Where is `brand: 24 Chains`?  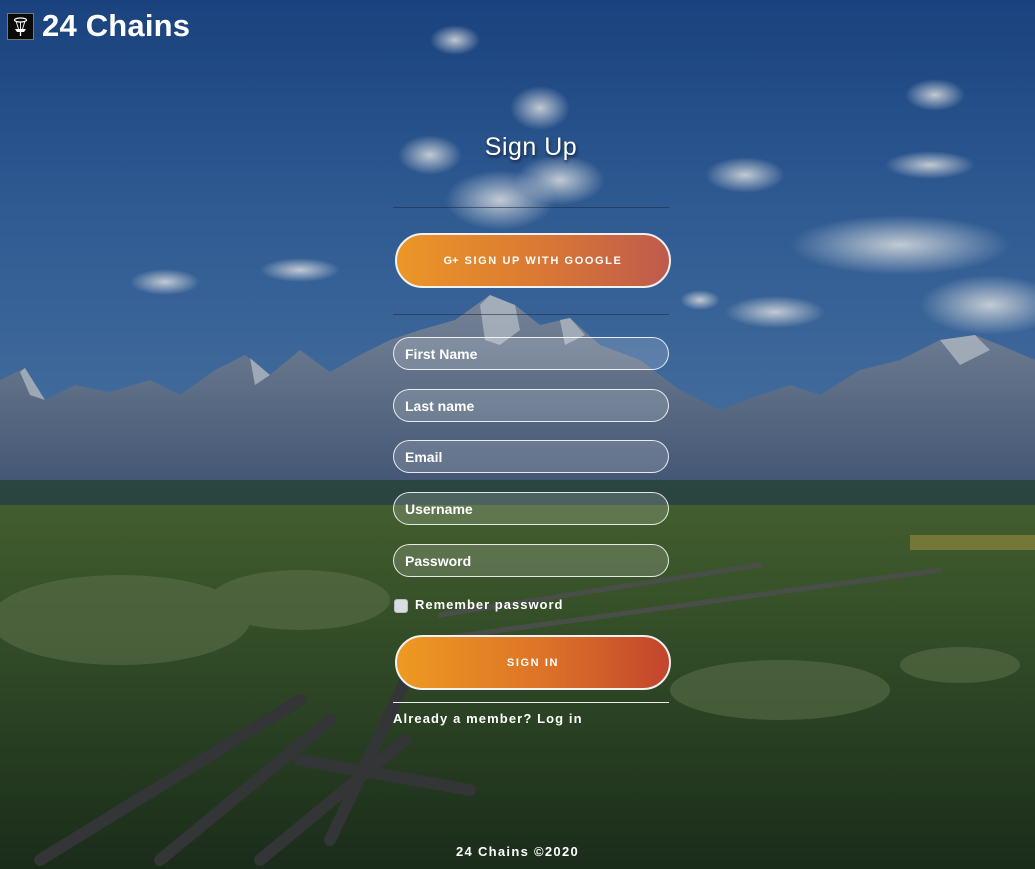
brand: 24 Chains is located at coordinates (98, 26).